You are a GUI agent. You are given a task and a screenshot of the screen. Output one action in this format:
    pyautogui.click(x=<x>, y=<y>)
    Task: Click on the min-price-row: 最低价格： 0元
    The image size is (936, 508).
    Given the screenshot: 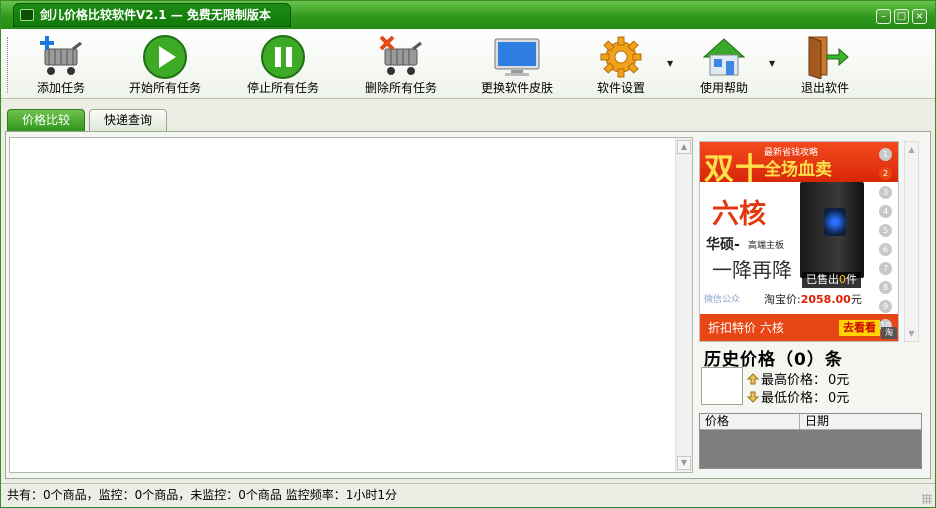 What is the action you would take?
    pyautogui.click(x=798, y=396)
    